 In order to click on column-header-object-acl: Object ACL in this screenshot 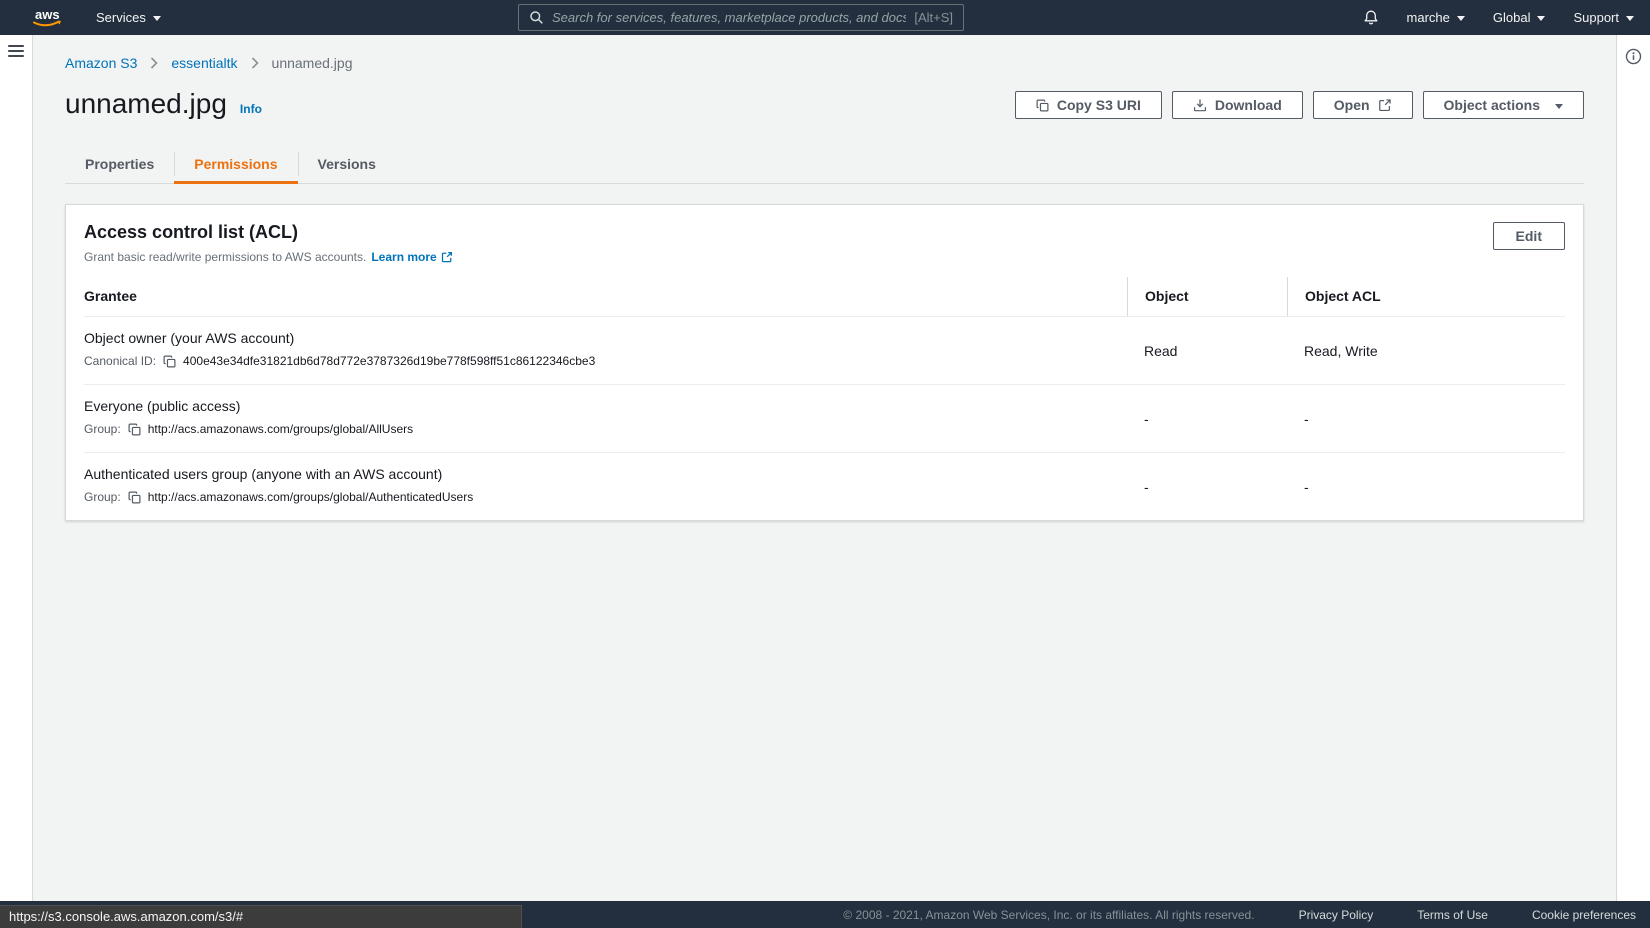, I will do `click(1426, 296)`.